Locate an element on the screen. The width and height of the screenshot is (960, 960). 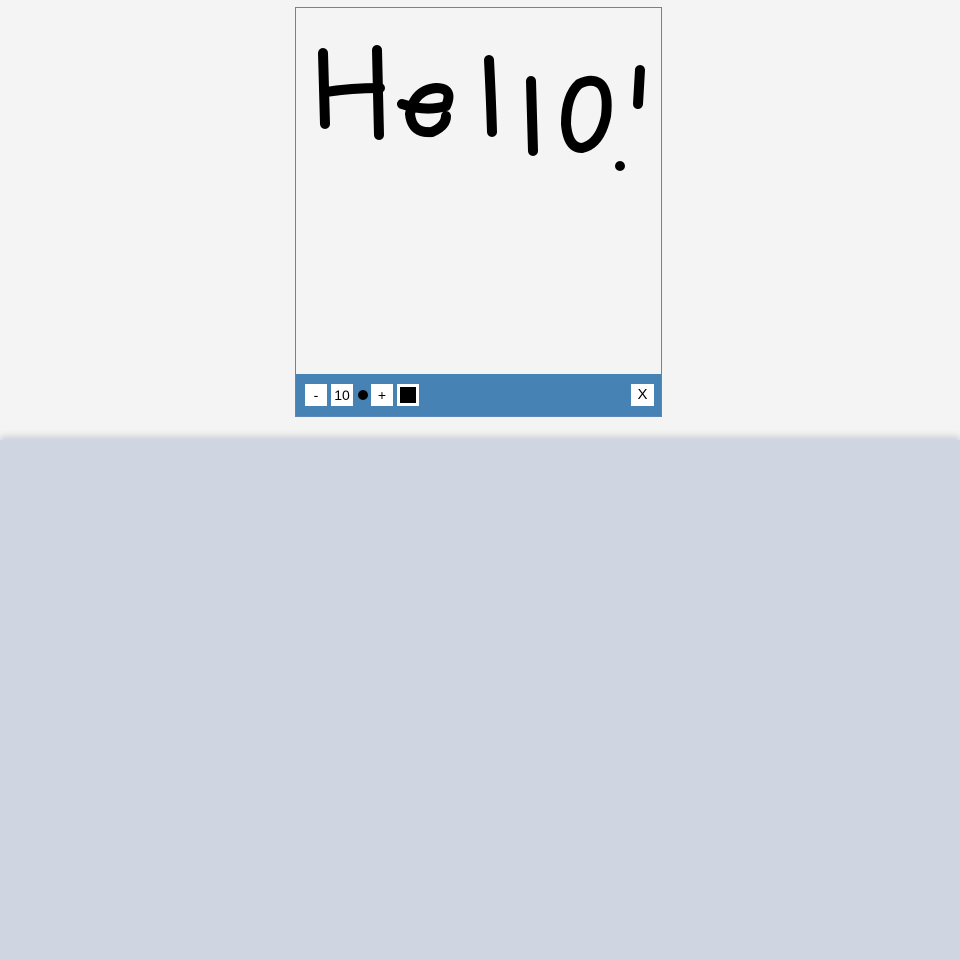
stroke-letter-l2 is located at coordinates (532, 116).